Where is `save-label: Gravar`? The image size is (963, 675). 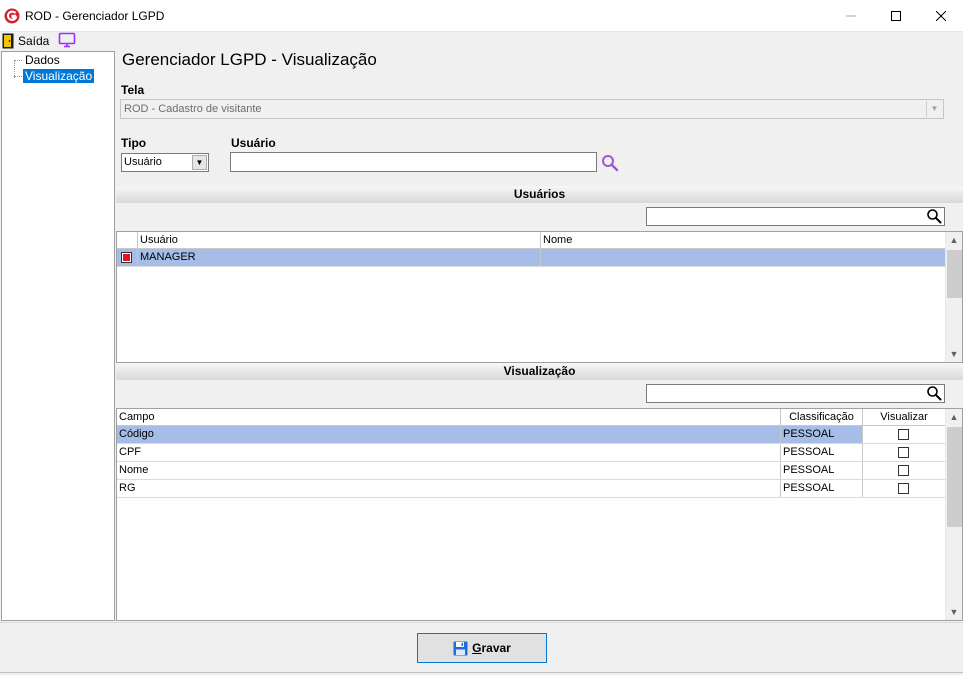 save-label: Gravar is located at coordinates (491, 648).